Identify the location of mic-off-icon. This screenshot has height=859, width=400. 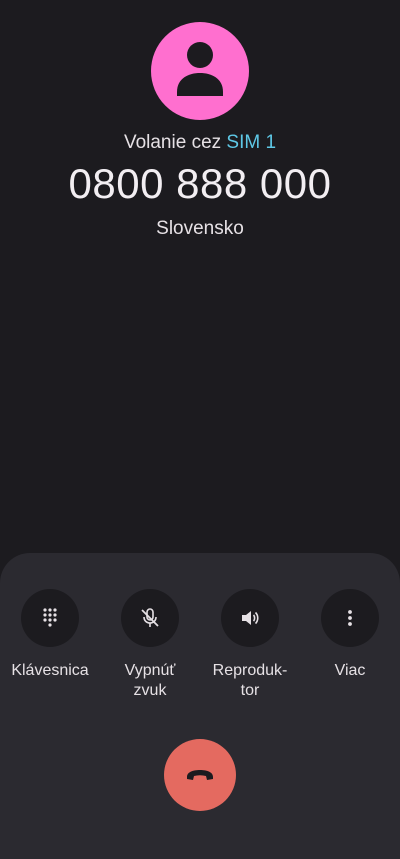
(150, 617).